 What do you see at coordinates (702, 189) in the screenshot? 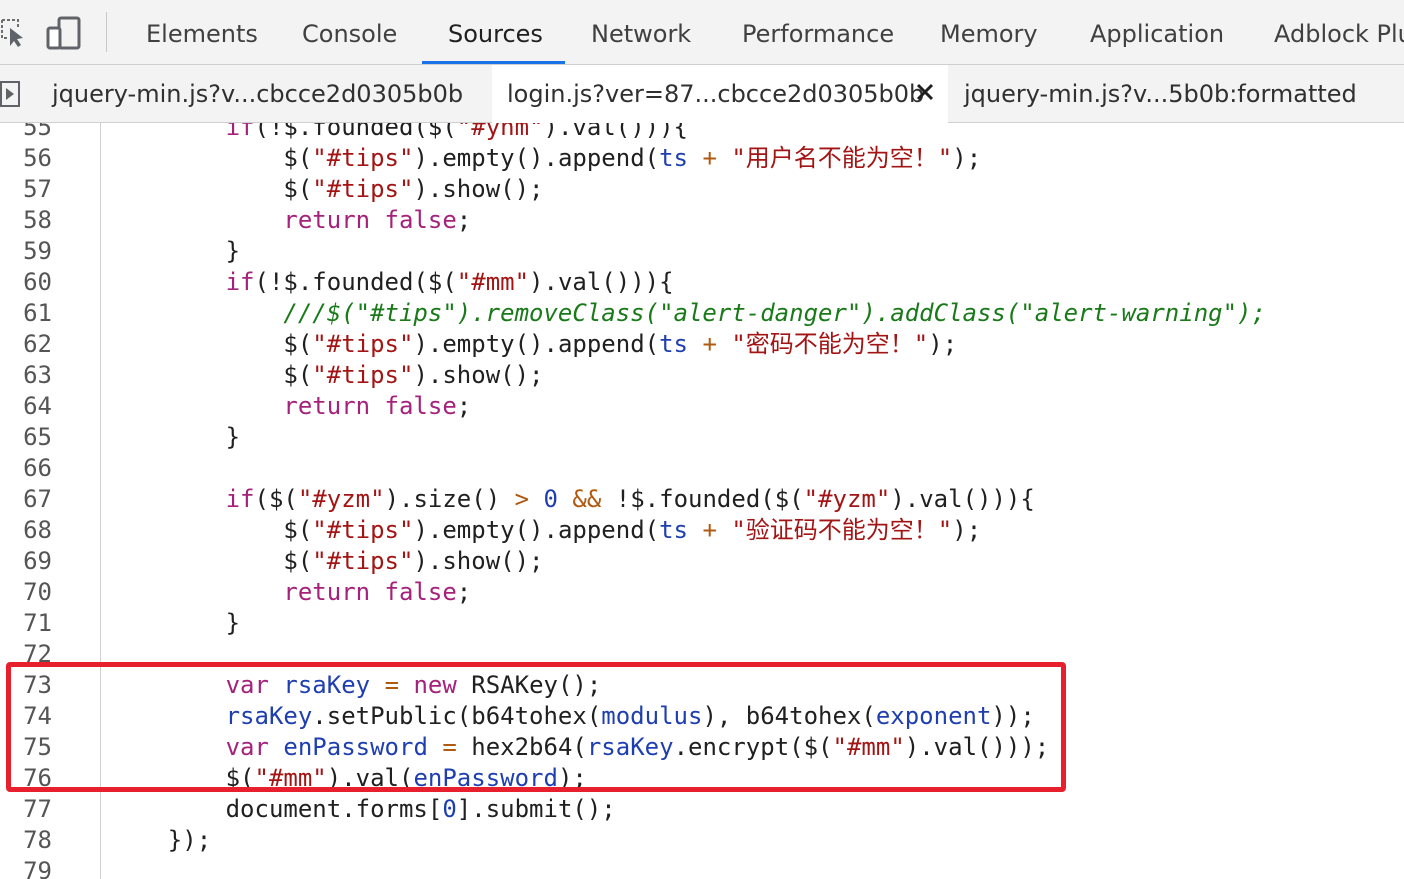
I see `code-line: 57 $("#tips").show();` at bounding box center [702, 189].